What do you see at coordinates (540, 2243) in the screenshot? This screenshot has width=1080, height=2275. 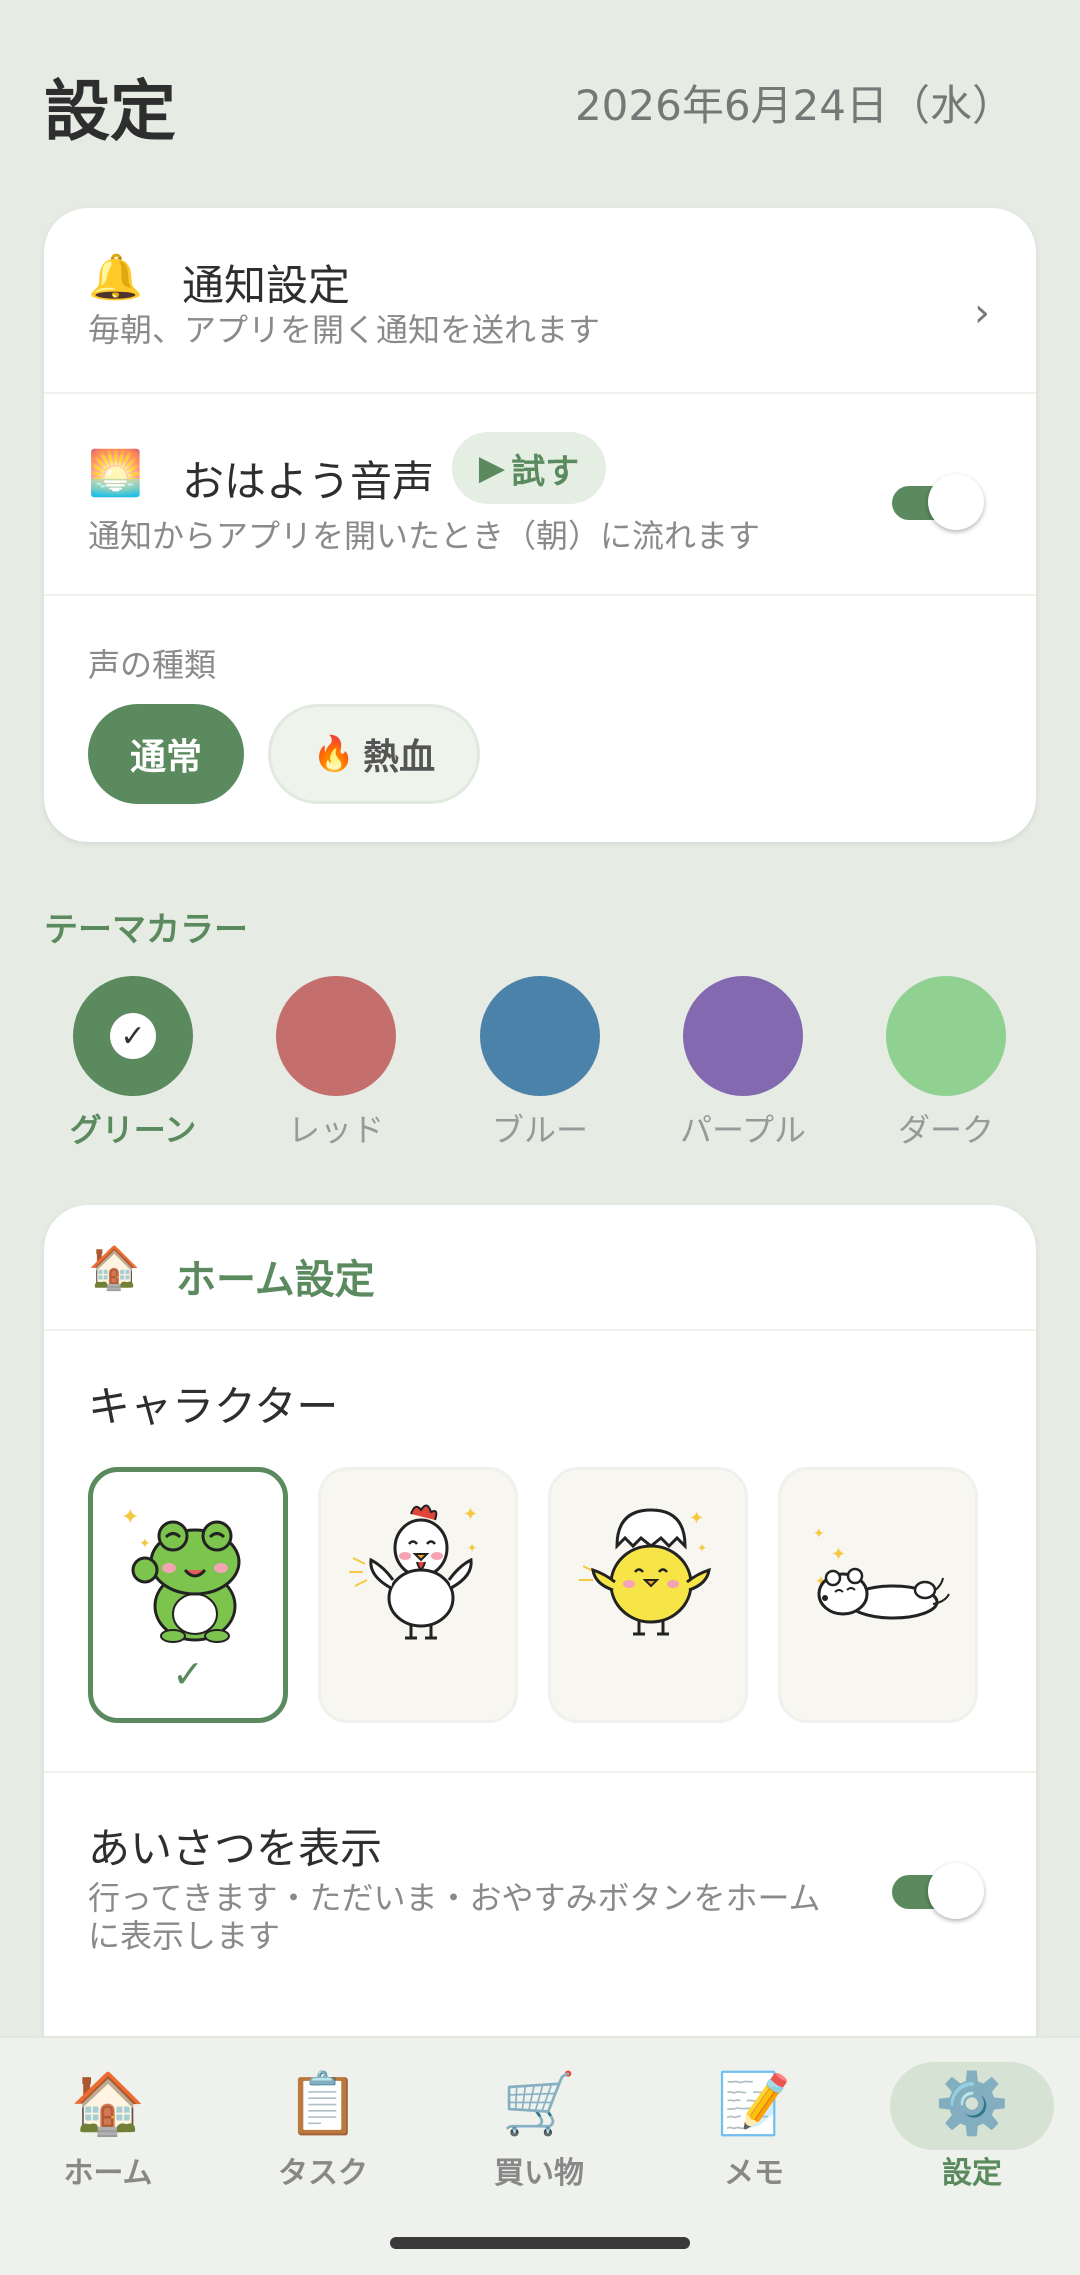 I see `home-indicator` at bounding box center [540, 2243].